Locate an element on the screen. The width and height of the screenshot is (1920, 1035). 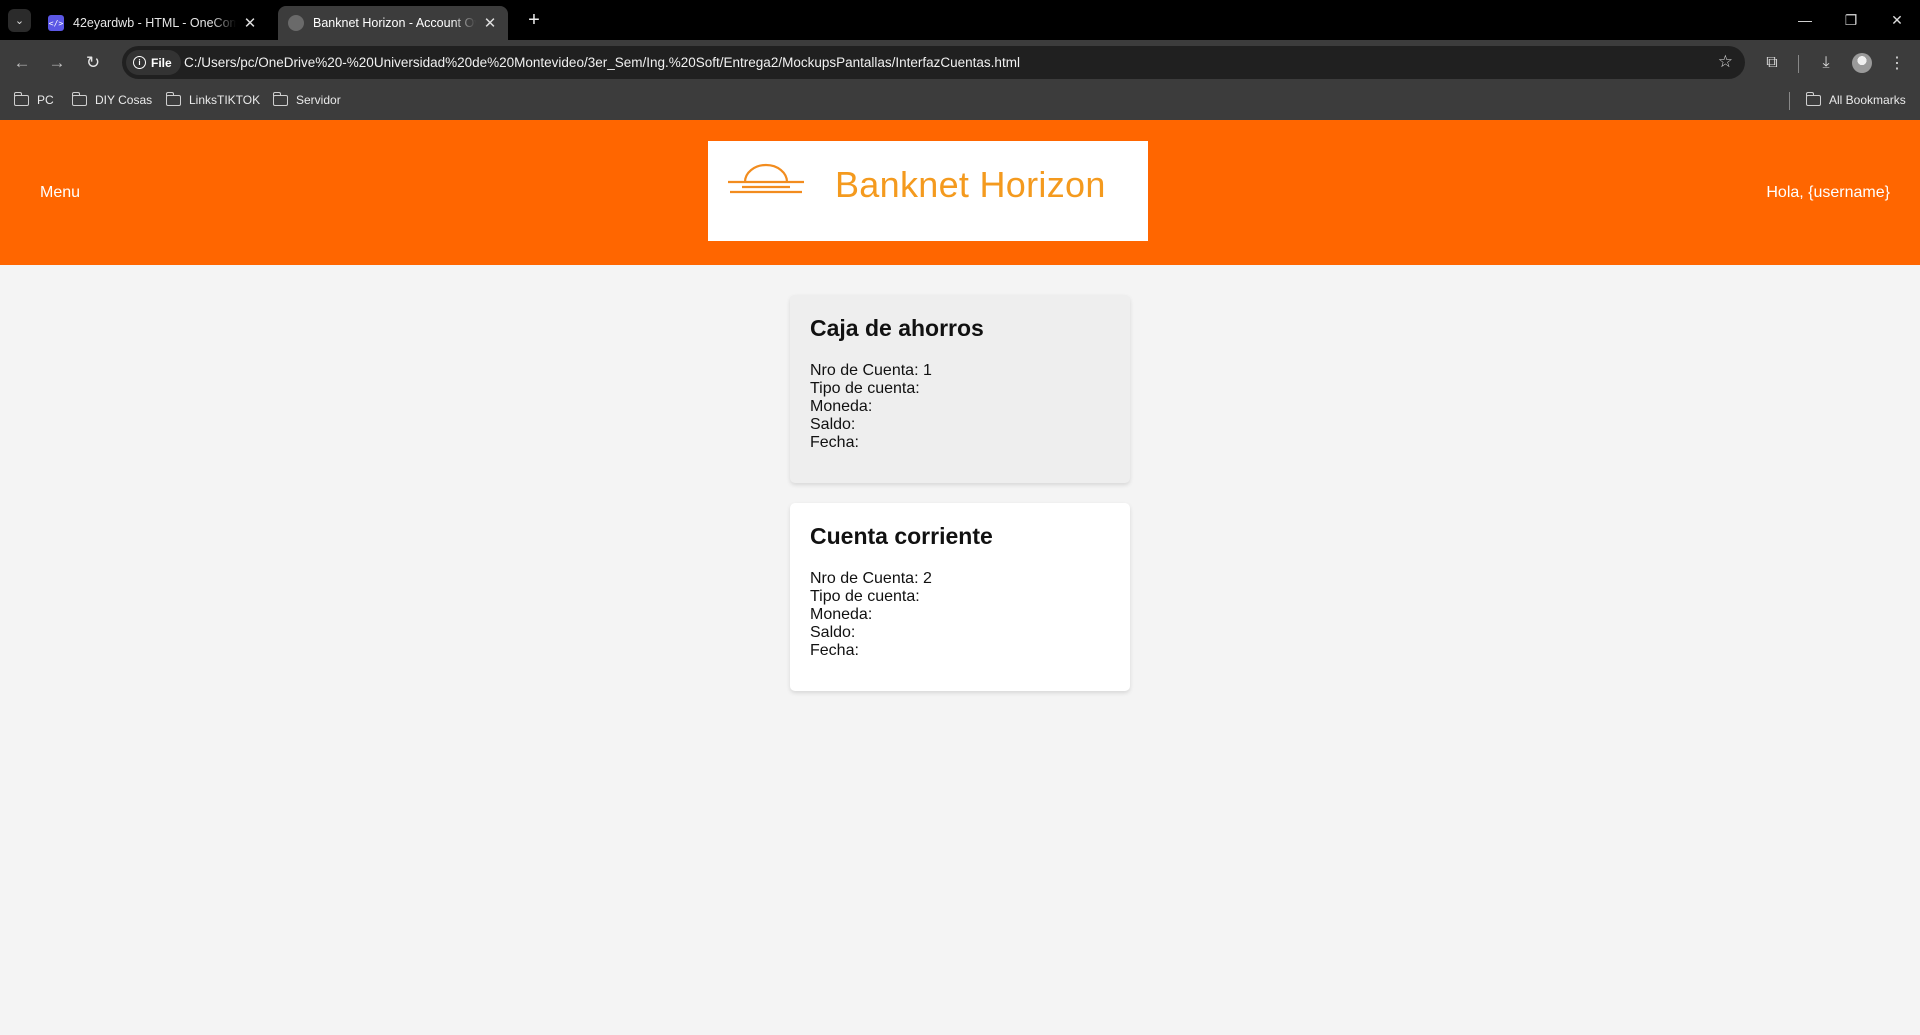
reload-icon: ↻ is located at coordinates (93, 63).